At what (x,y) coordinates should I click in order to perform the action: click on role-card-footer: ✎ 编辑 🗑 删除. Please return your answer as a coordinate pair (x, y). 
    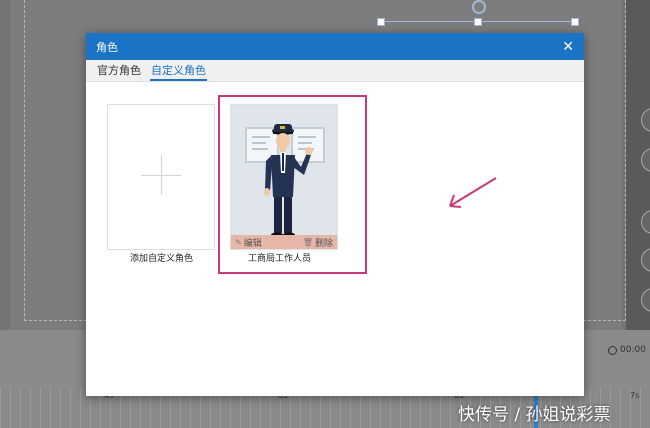
    Looking at the image, I should click on (284, 242).